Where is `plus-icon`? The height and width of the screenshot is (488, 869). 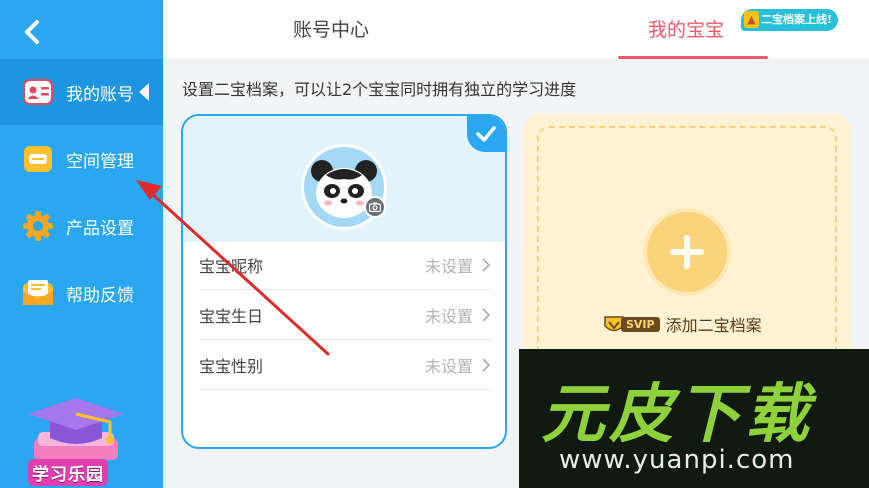
plus-icon is located at coordinates (687, 252).